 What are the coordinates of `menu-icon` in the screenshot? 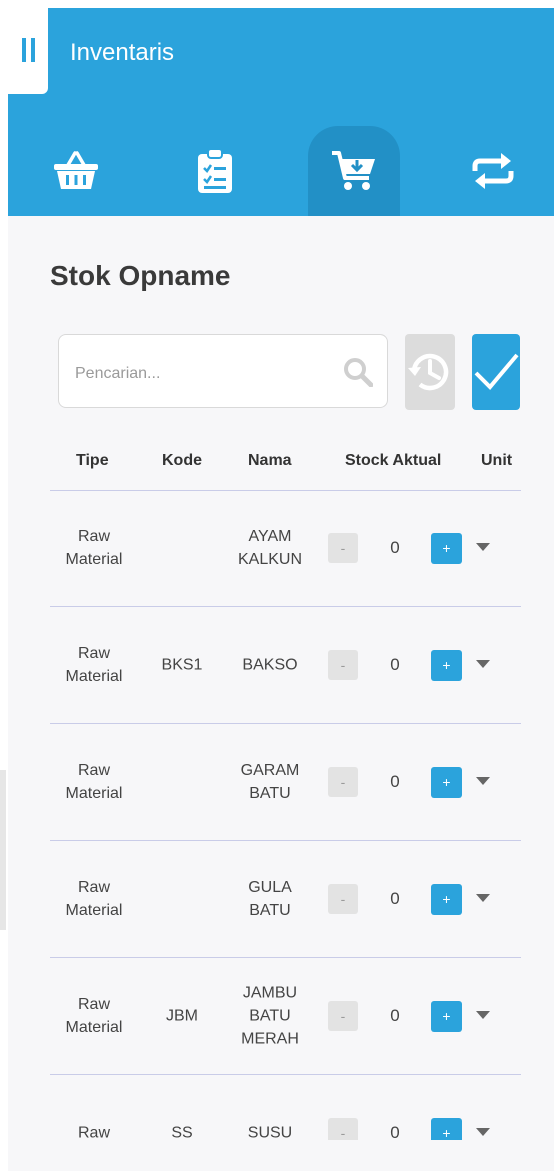 It's located at (24, 50).